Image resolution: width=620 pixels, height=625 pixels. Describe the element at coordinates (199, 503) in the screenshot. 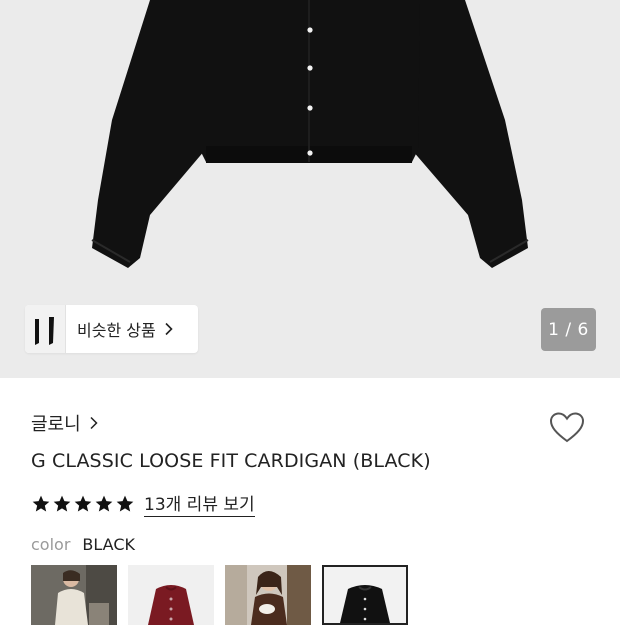

I see `reviews-link: 13개 리뷰 보기` at that location.